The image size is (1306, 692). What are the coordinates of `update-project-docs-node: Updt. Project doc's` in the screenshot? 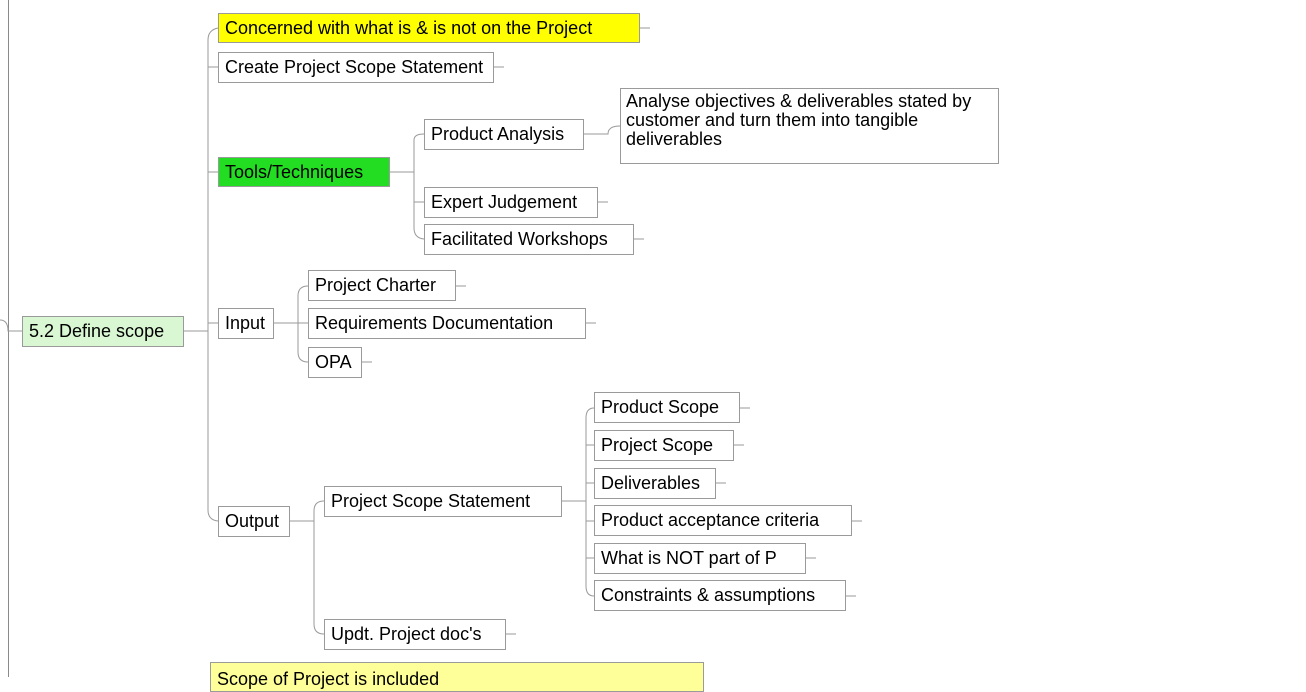 It's located at (415, 634).